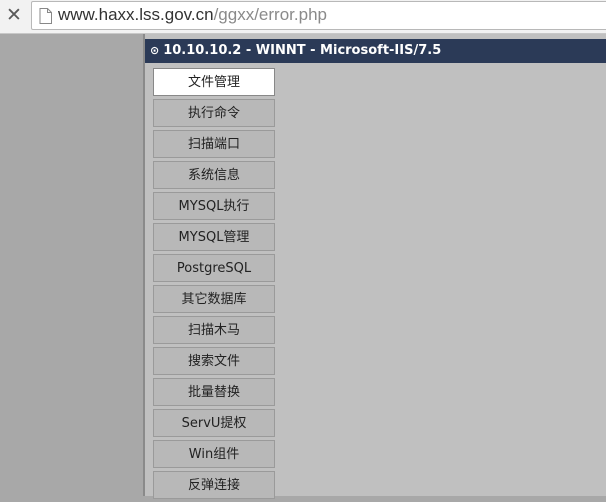 This screenshot has width=606, height=502. Describe the element at coordinates (214, 330) in the screenshot. I see `menu-button-scan-trojan: 扫描木马` at that location.